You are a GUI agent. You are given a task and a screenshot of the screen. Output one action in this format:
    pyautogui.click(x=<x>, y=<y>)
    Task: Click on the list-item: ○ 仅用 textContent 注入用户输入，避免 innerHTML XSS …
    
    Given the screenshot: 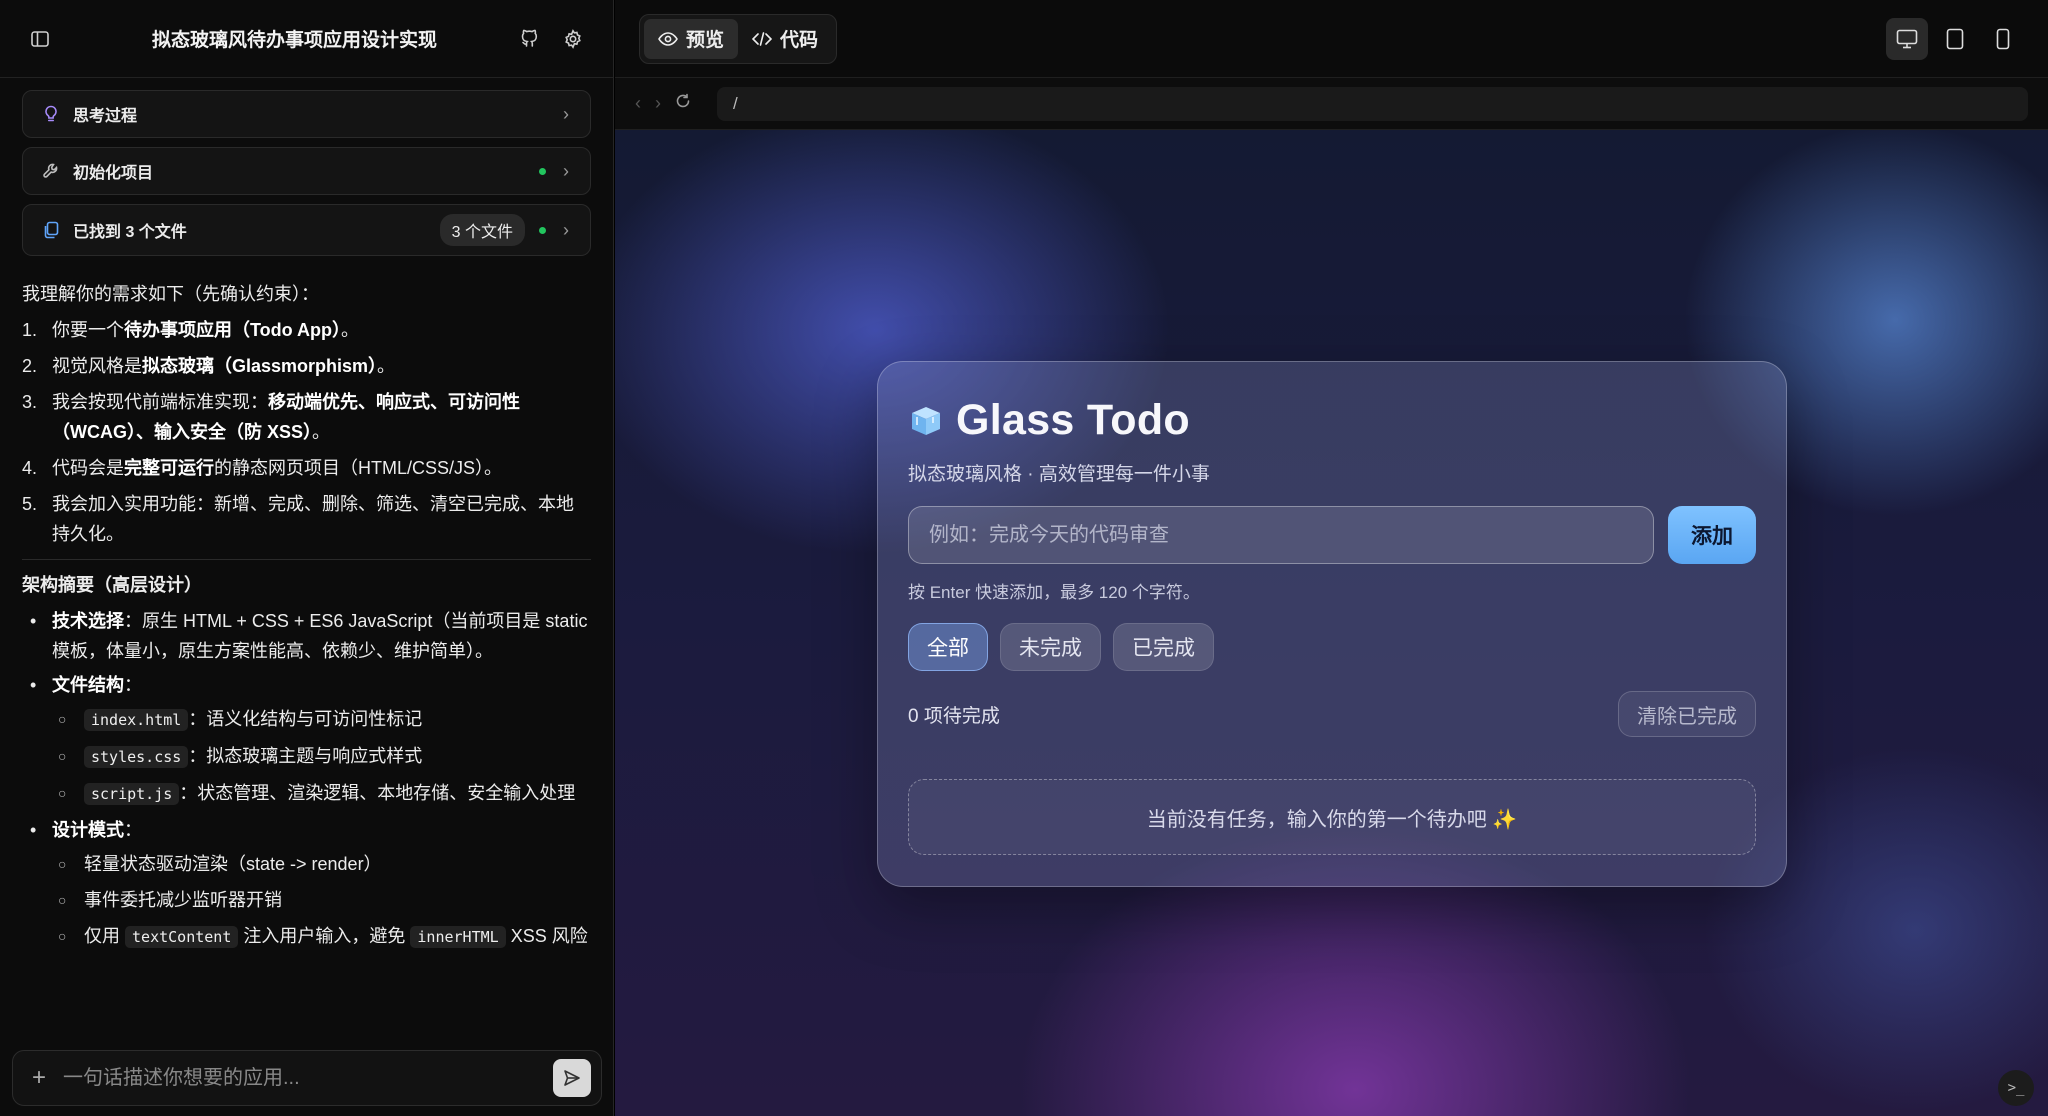 What is the action you would take?
    pyautogui.click(x=323, y=937)
    